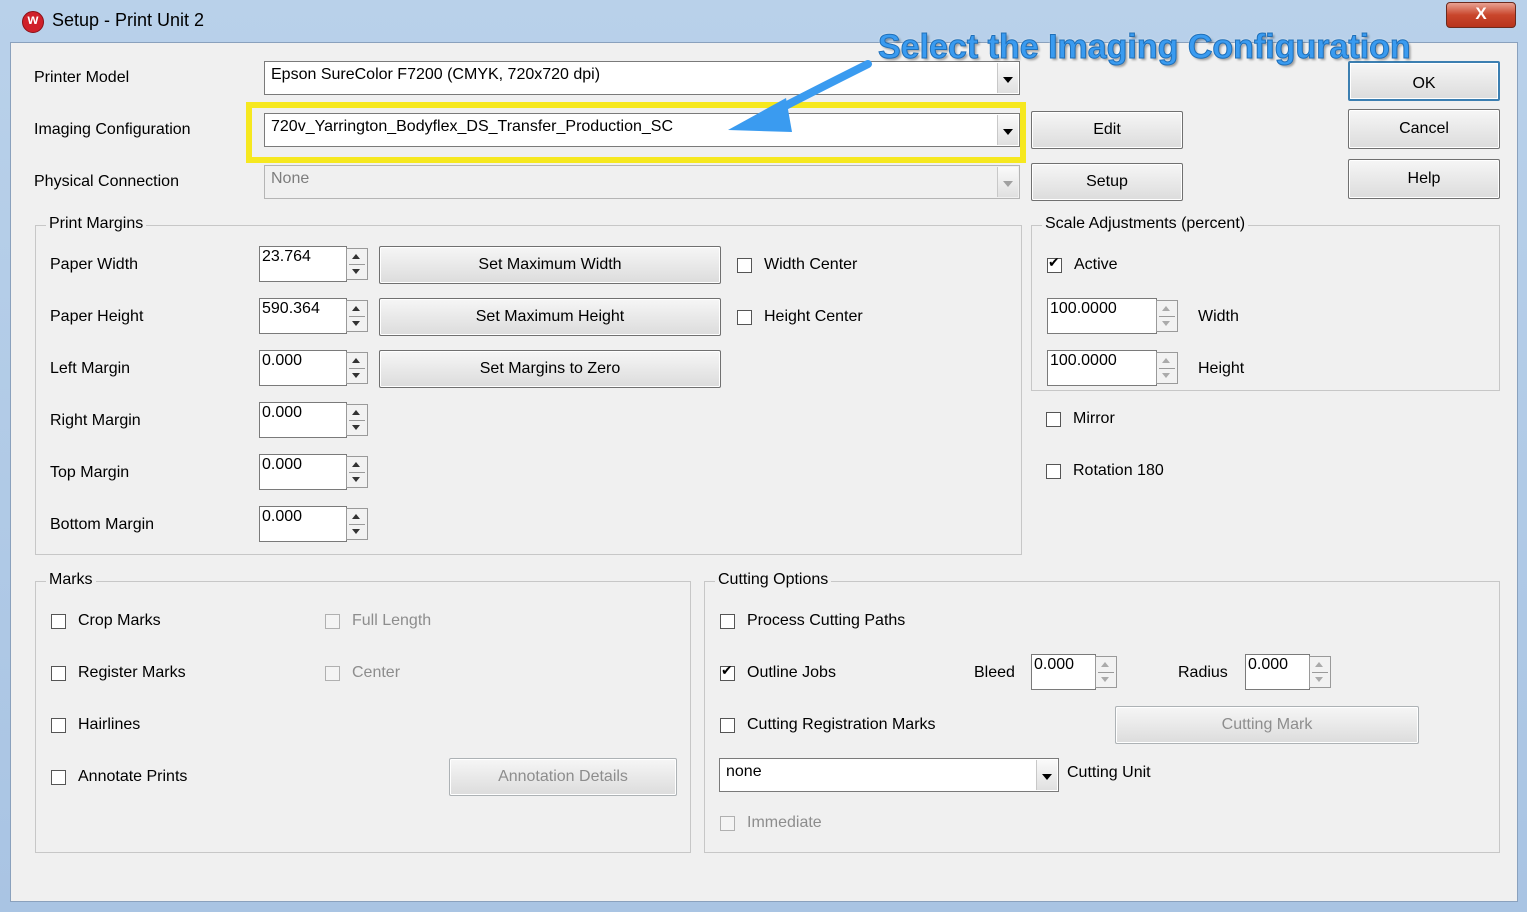 This screenshot has height=912, width=1527. I want to click on width-center-checkbox: Width Center, so click(797, 265).